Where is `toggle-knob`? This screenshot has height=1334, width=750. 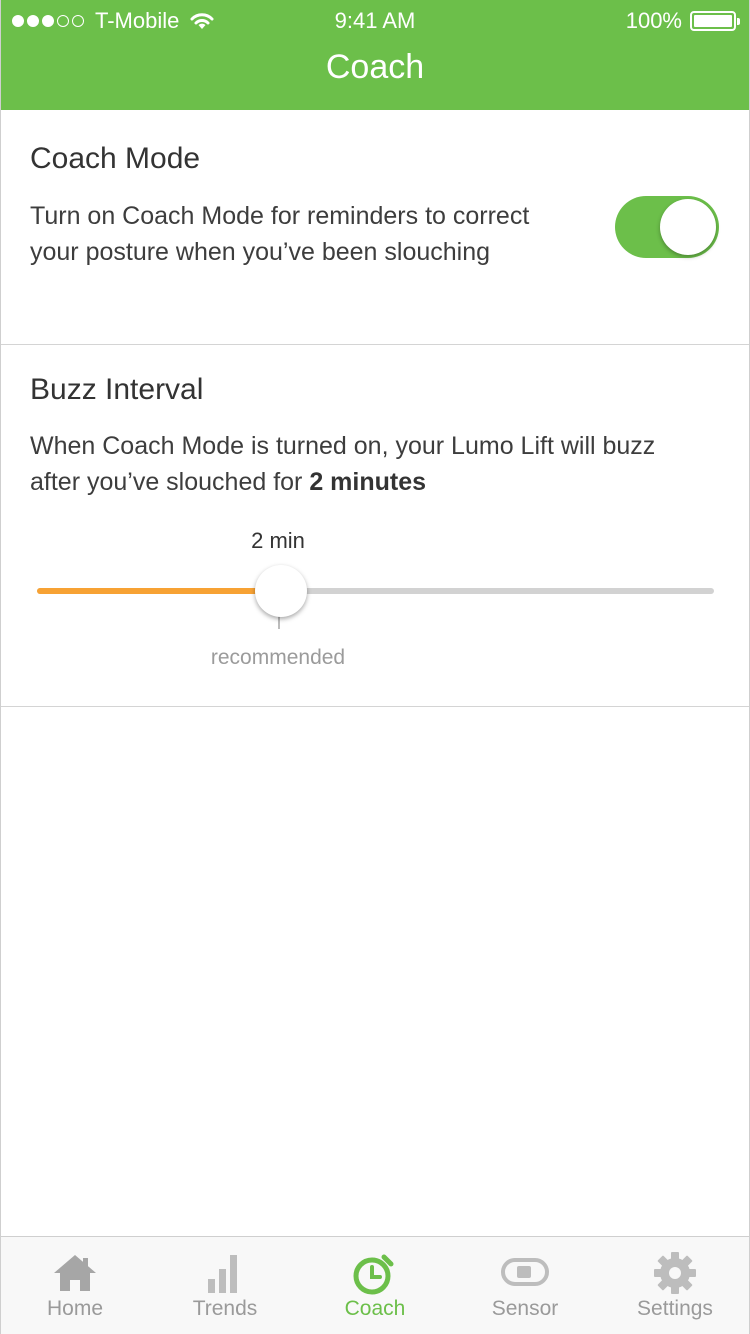
toggle-knob is located at coordinates (688, 227).